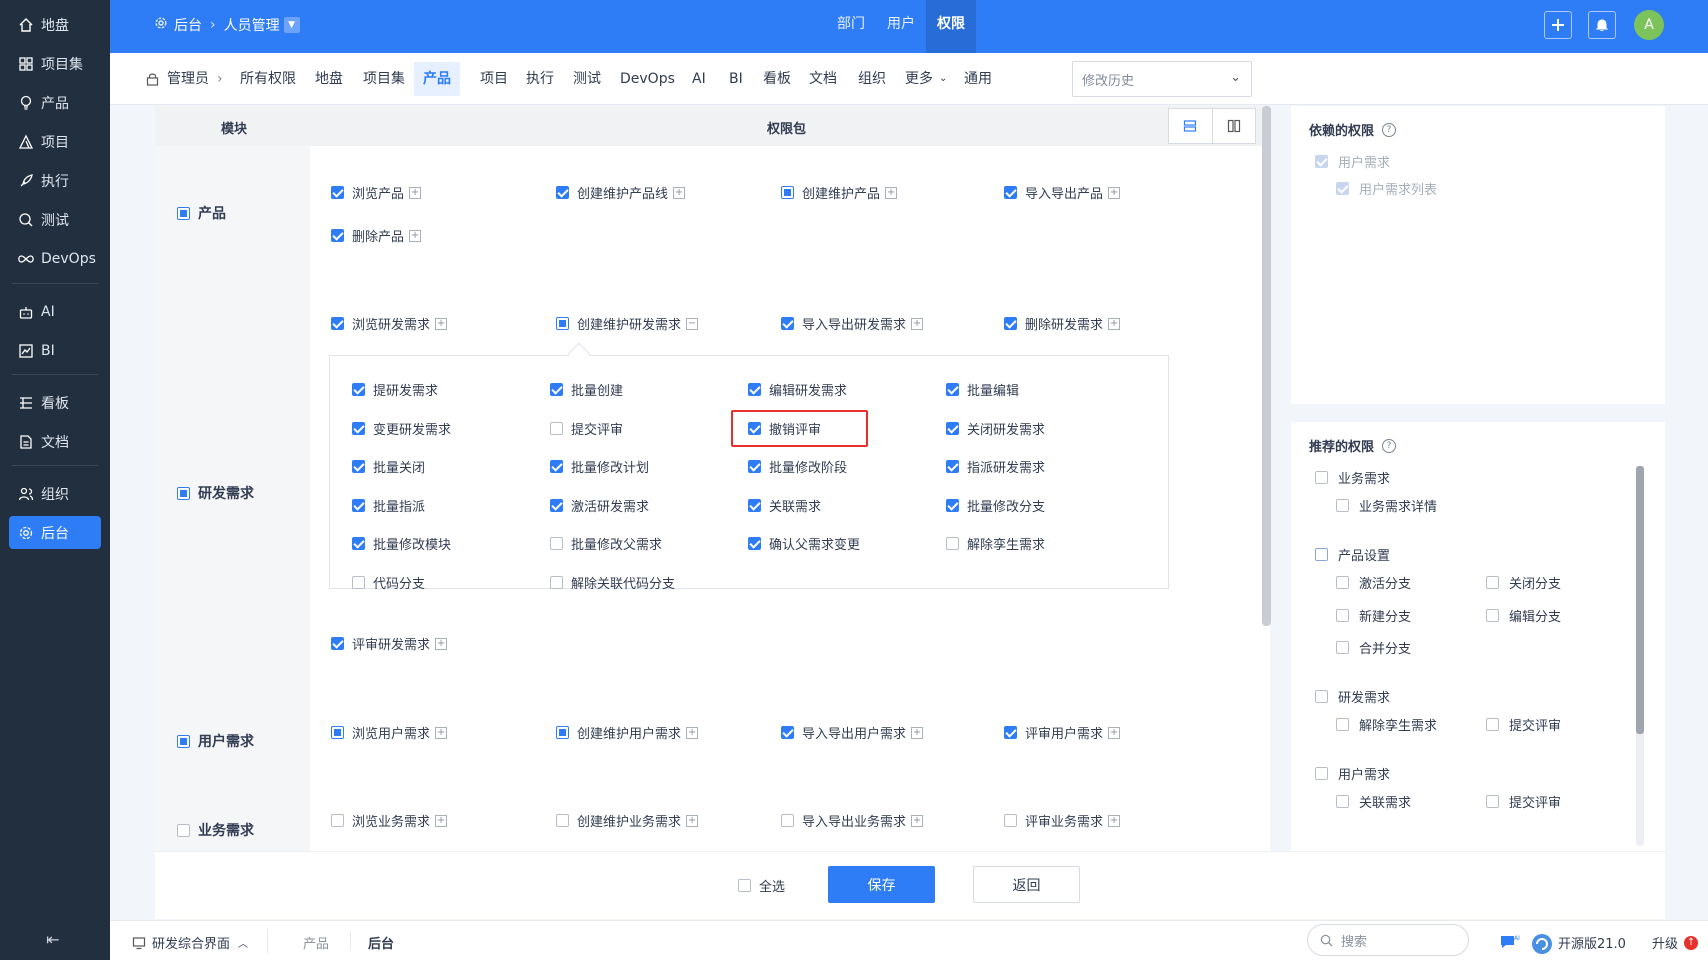 The width and height of the screenshot is (1708, 960). Describe the element at coordinates (55, 63) in the screenshot. I see `sidebar-item-program: 项目集` at that location.